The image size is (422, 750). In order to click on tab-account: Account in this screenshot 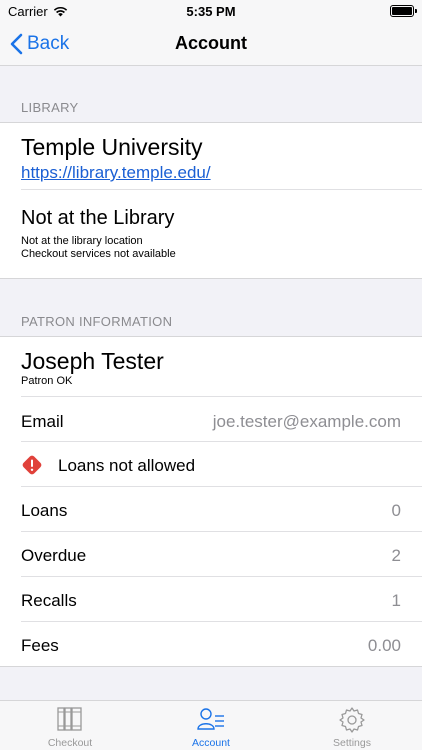, I will do `click(211, 725)`.